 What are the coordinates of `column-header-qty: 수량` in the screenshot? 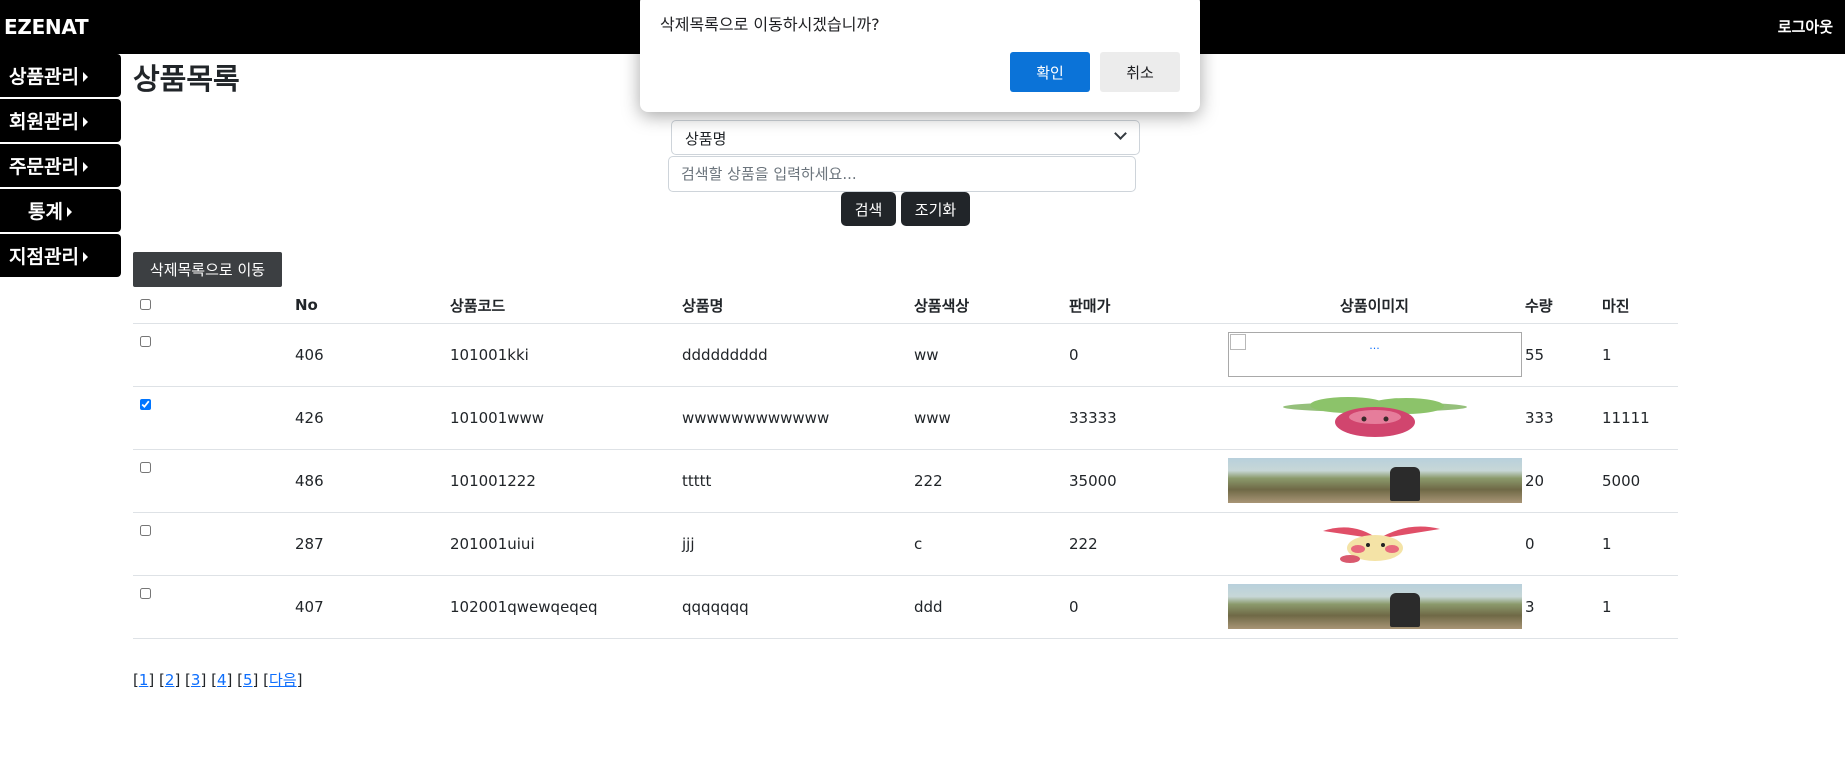 It's located at (1563, 306).